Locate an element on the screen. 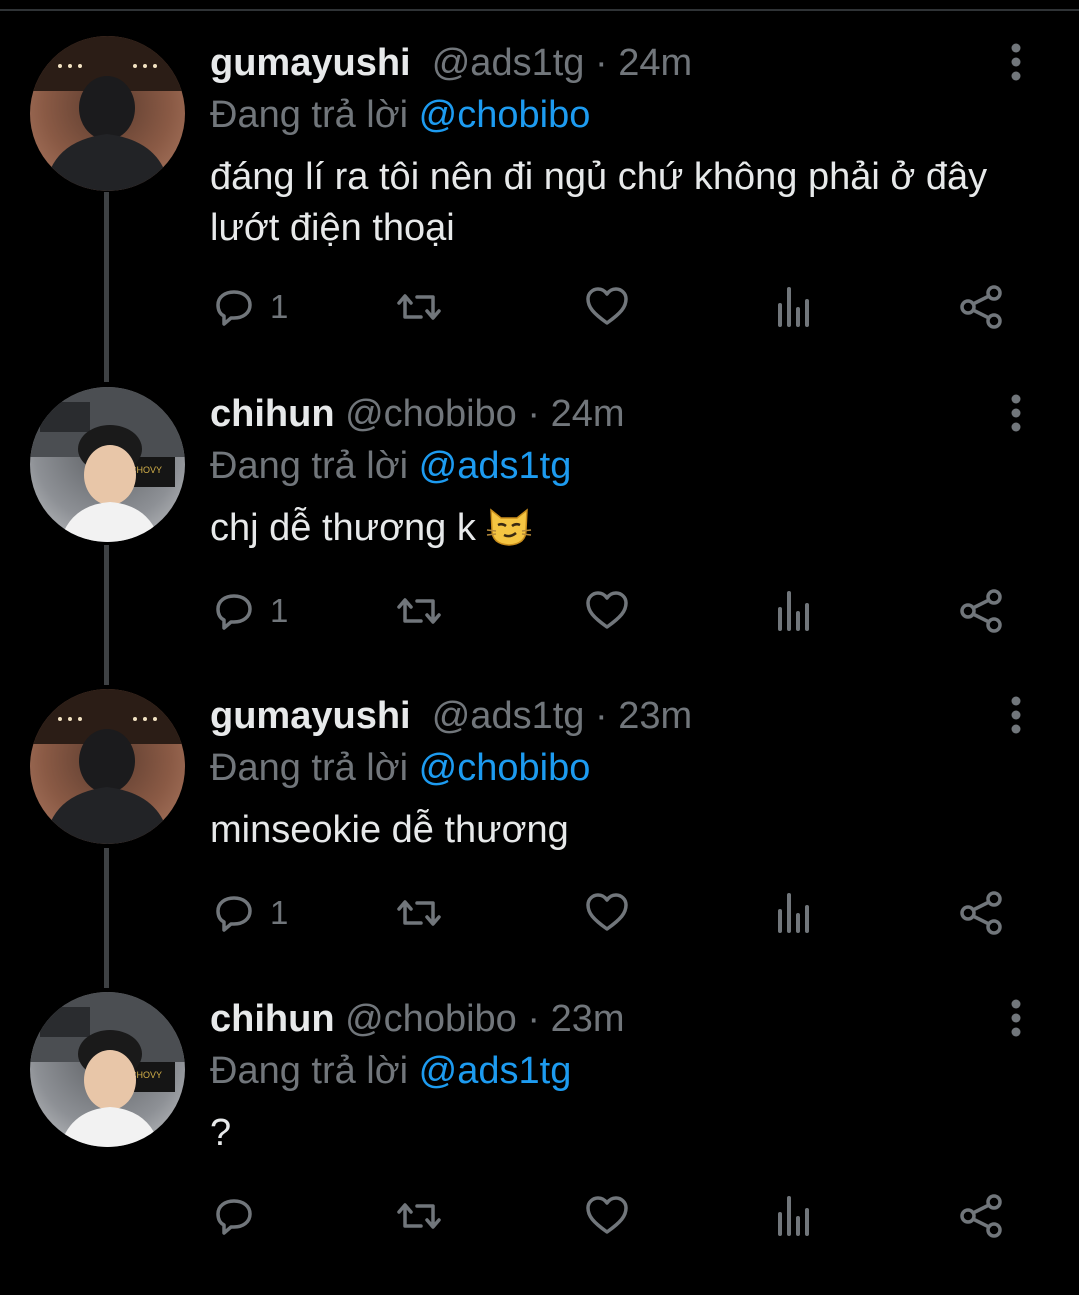 The width and height of the screenshot is (1079, 1295). tweet-text: ? is located at coordinates (221, 1133).